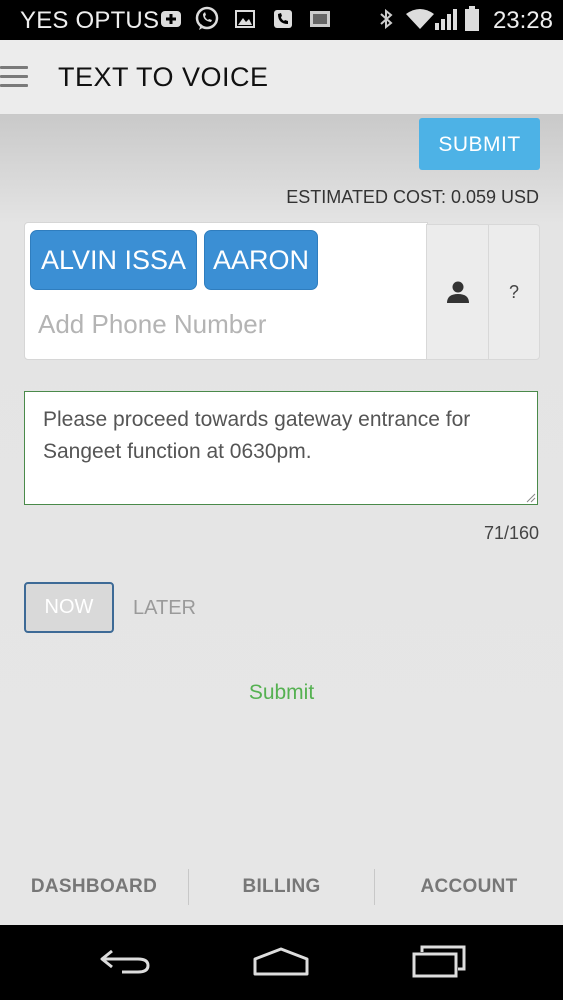 This screenshot has height=1000, width=563. I want to click on submit-link: Submit, so click(281, 693).